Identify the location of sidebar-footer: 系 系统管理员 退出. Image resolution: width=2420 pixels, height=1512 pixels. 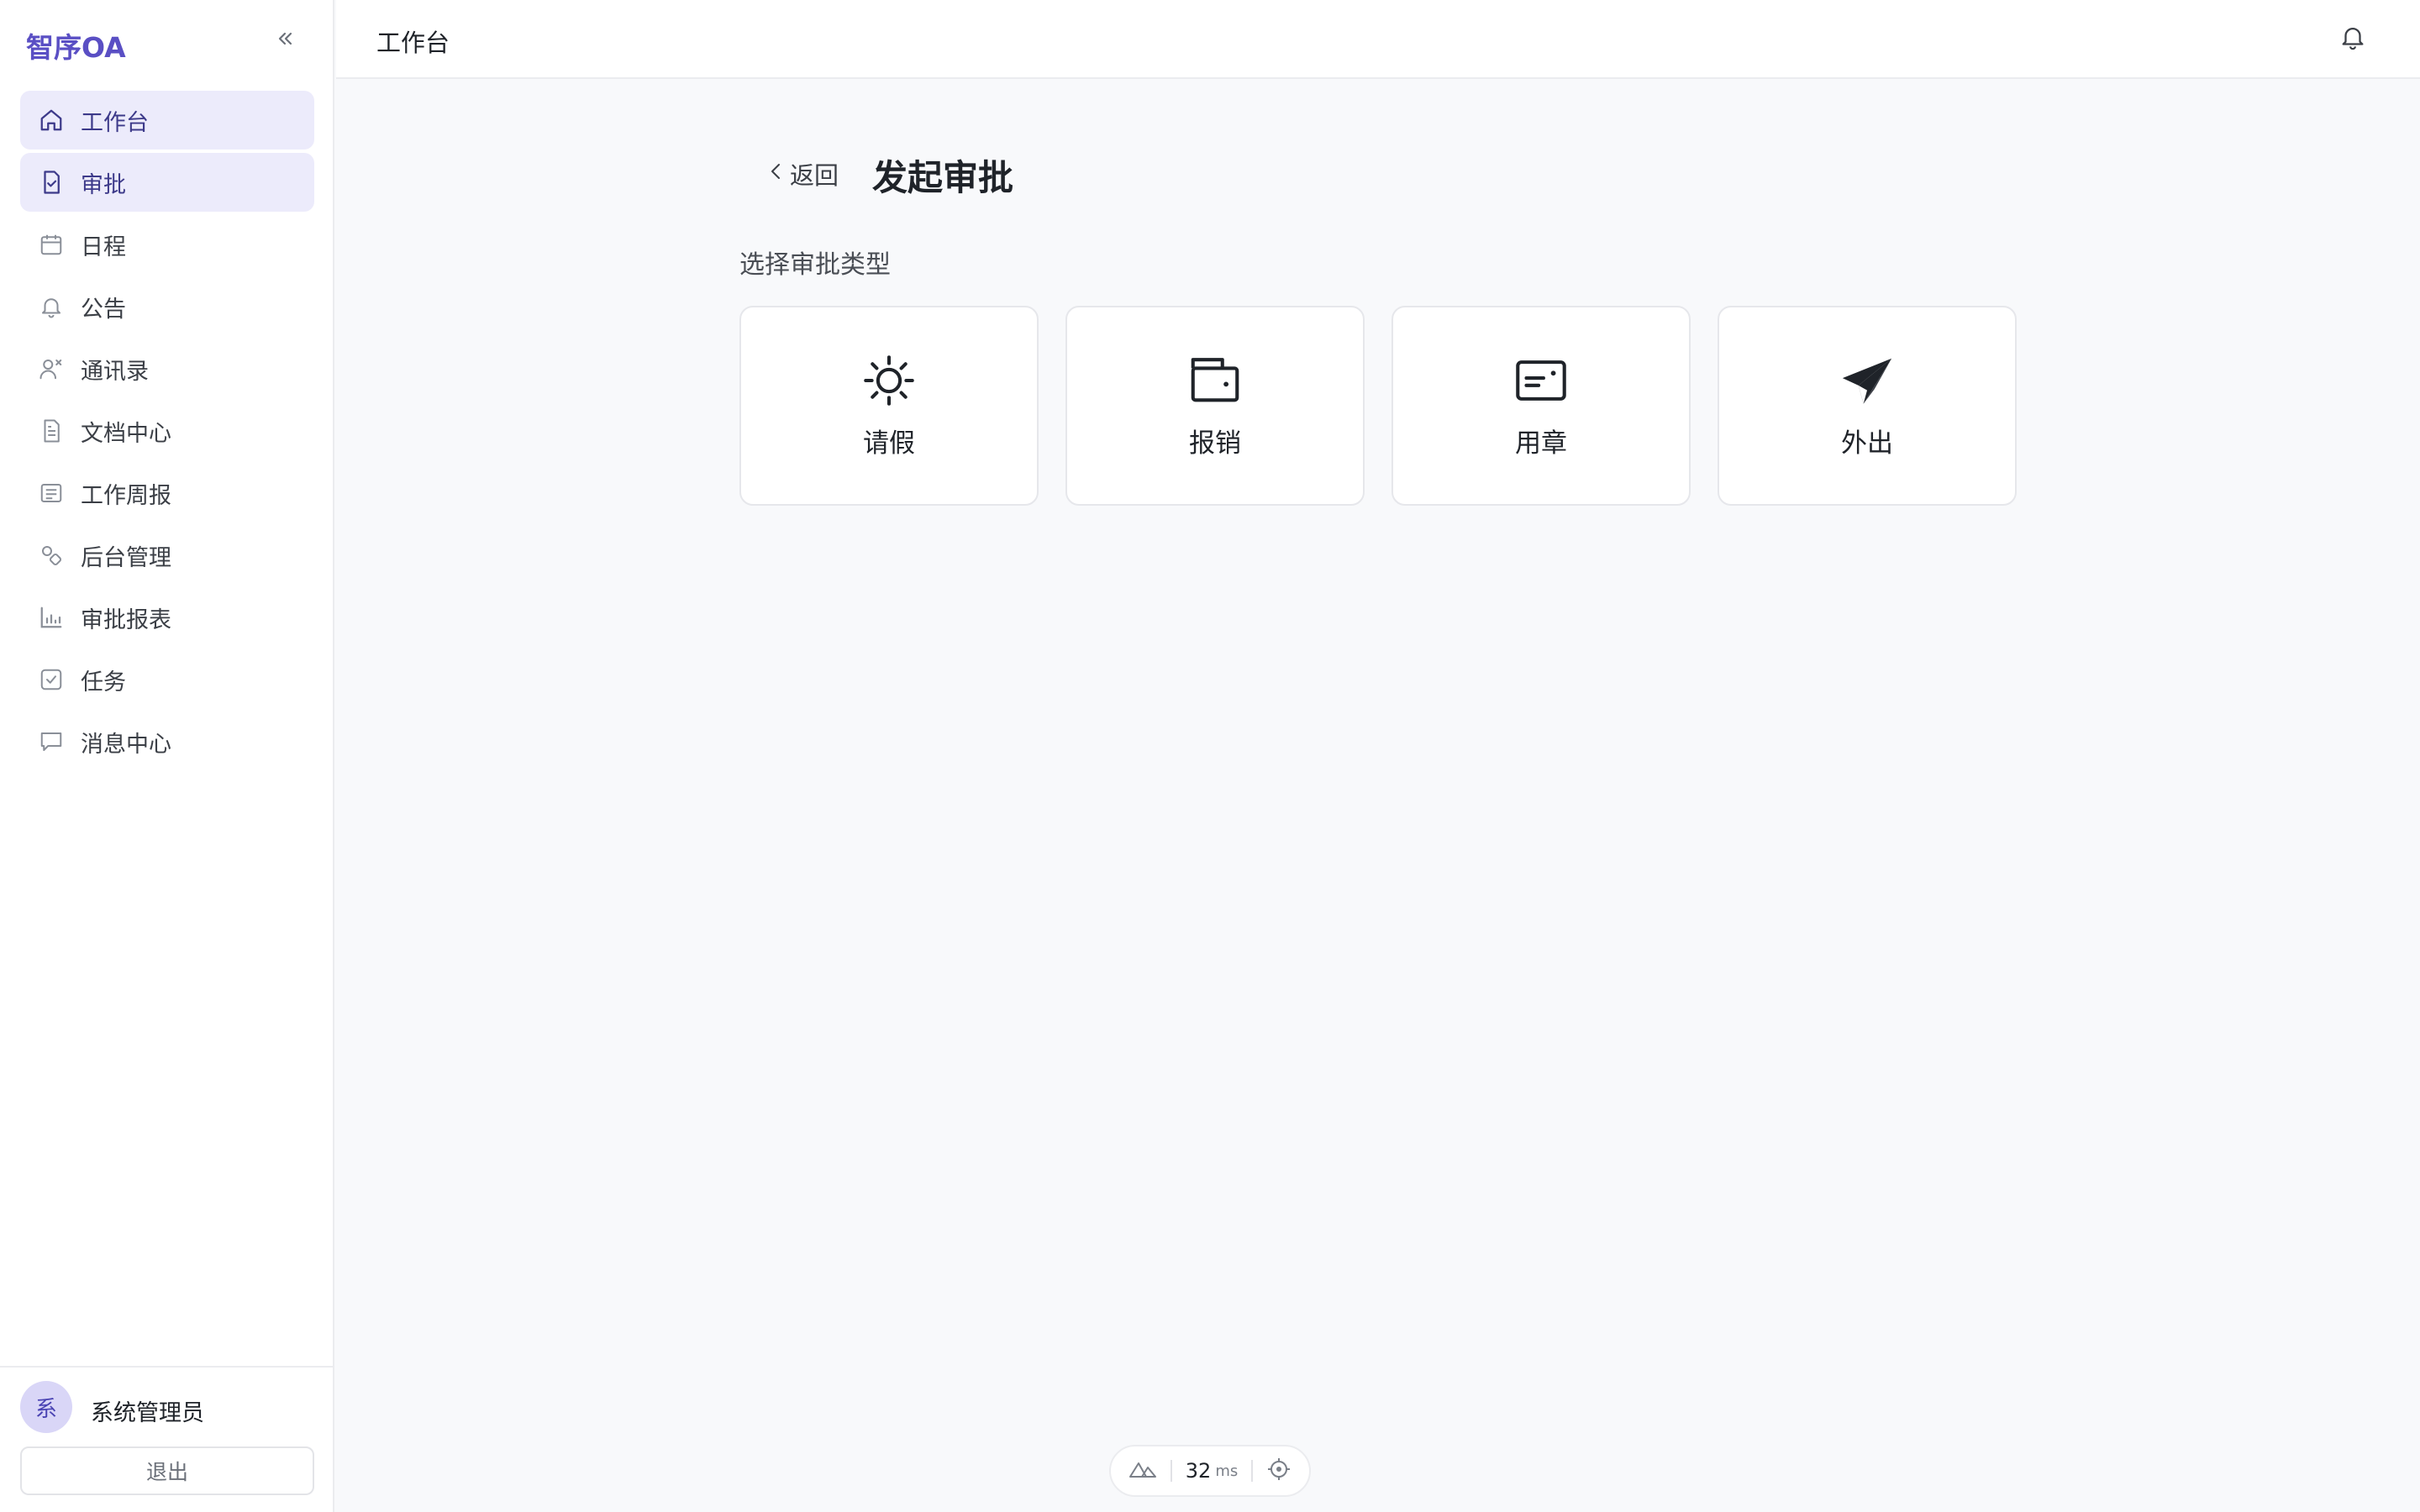
(167, 1439).